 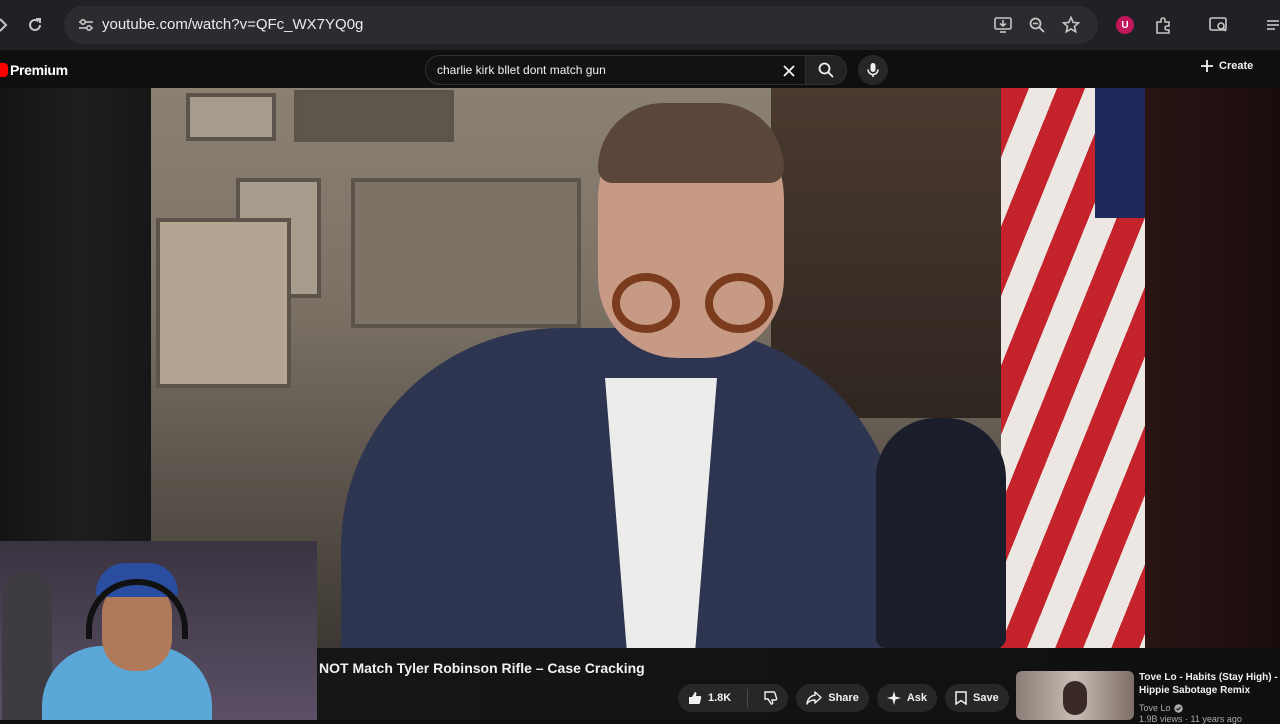 What do you see at coordinates (1207, 66) in the screenshot?
I see `plus-icon` at bounding box center [1207, 66].